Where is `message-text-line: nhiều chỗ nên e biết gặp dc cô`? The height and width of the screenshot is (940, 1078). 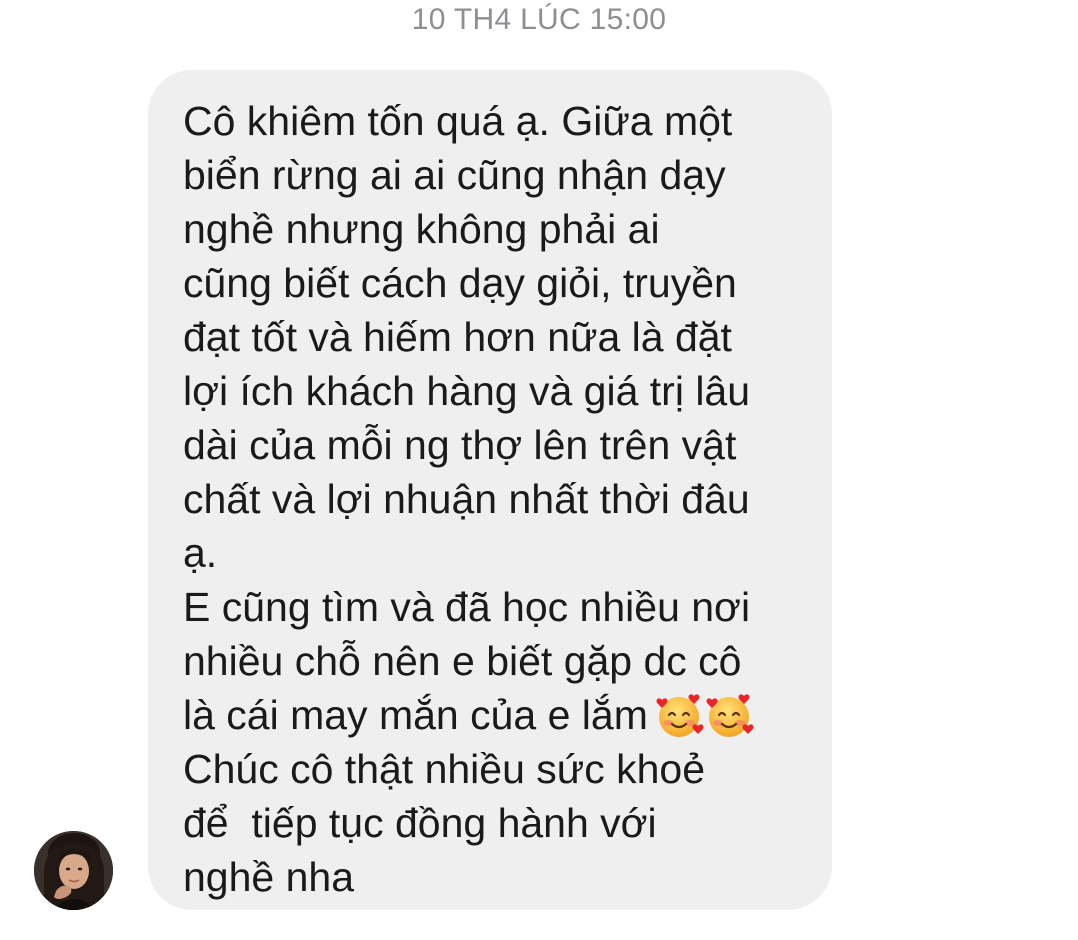
message-text-line: nhiều chỗ nên e biết gặp dc cô is located at coordinates (462, 661).